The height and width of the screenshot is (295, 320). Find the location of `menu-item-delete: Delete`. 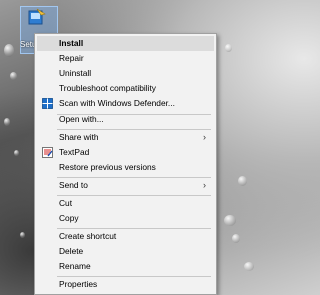

menu-item-delete: Delete is located at coordinates (125, 251).